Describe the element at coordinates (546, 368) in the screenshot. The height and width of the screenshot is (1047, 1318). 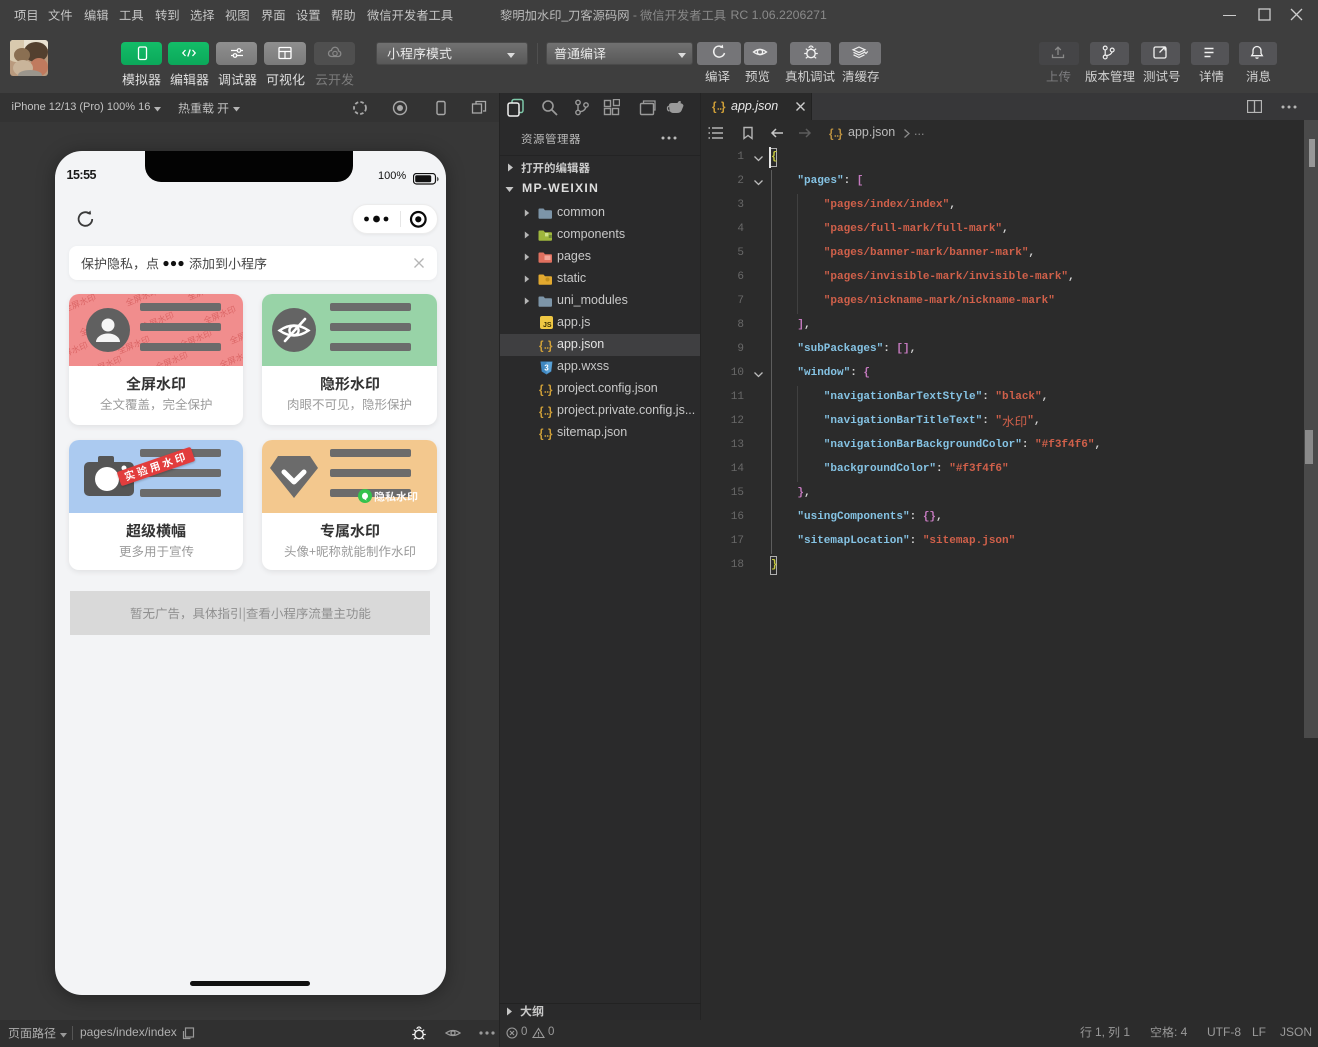
I see `svg-text: 3` at that location.